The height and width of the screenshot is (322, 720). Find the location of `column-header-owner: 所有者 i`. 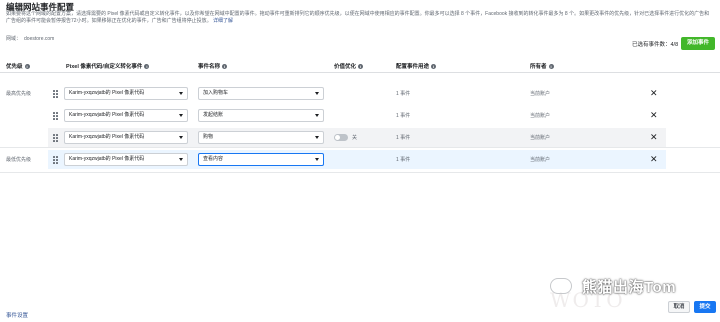

column-header-owner: 所有者 i is located at coordinates (542, 66).